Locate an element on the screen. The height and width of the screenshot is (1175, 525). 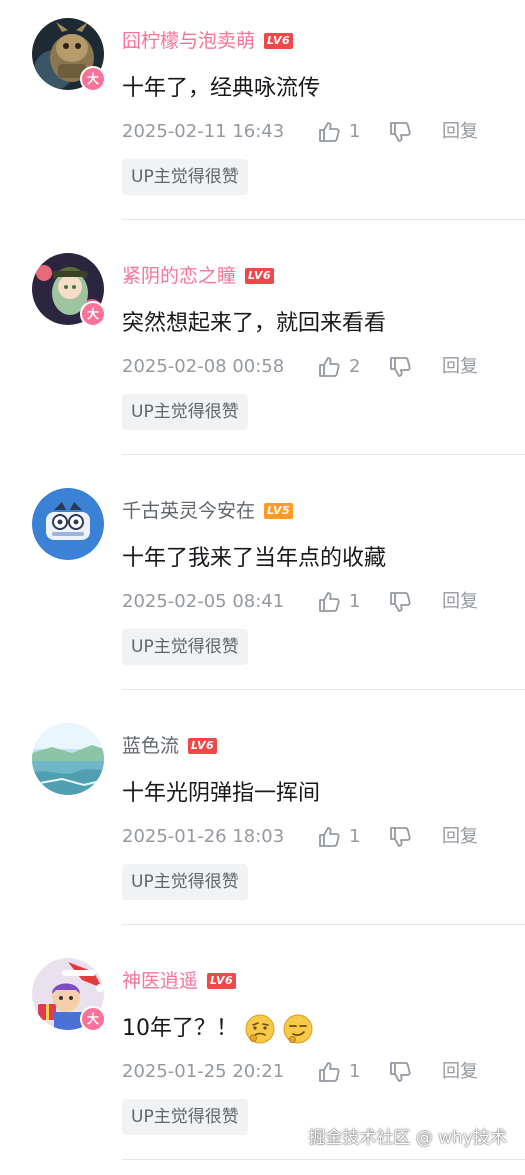
comment-time: 2025-01-26 18:03 is located at coordinates (203, 836).